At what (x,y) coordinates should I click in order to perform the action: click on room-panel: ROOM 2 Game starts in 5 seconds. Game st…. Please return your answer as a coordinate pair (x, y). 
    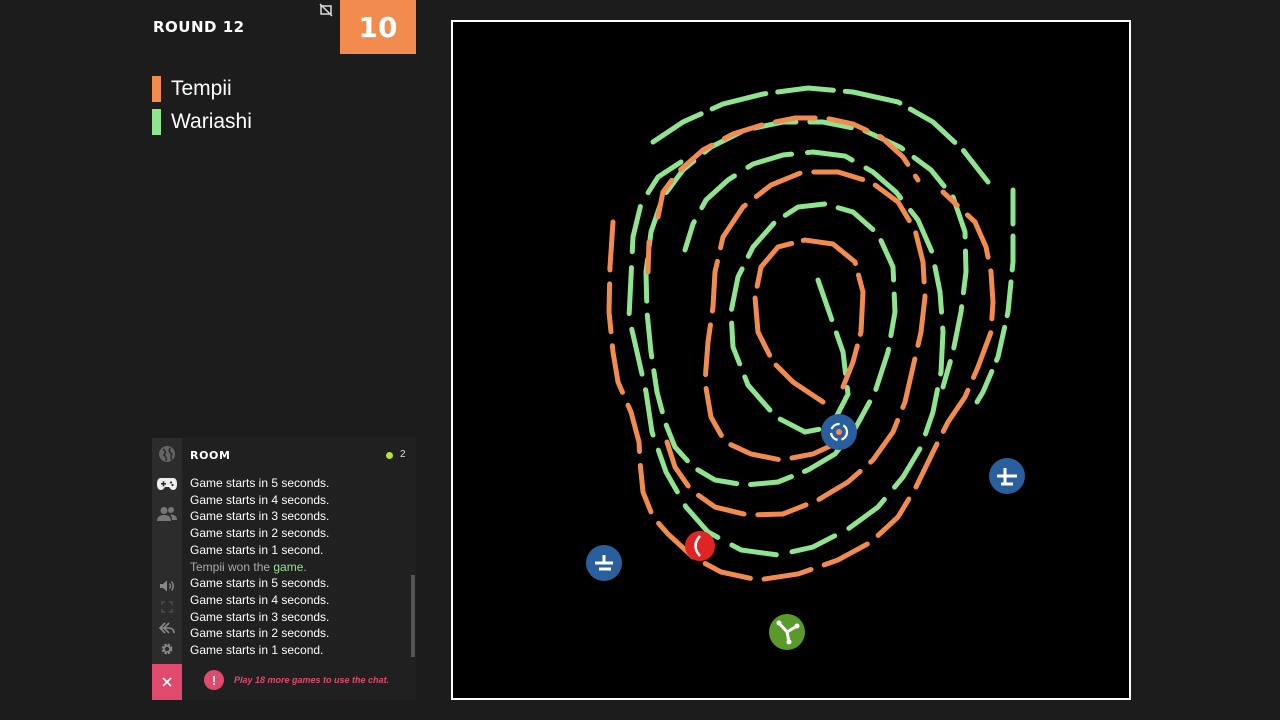
    Looking at the image, I should click on (284, 569).